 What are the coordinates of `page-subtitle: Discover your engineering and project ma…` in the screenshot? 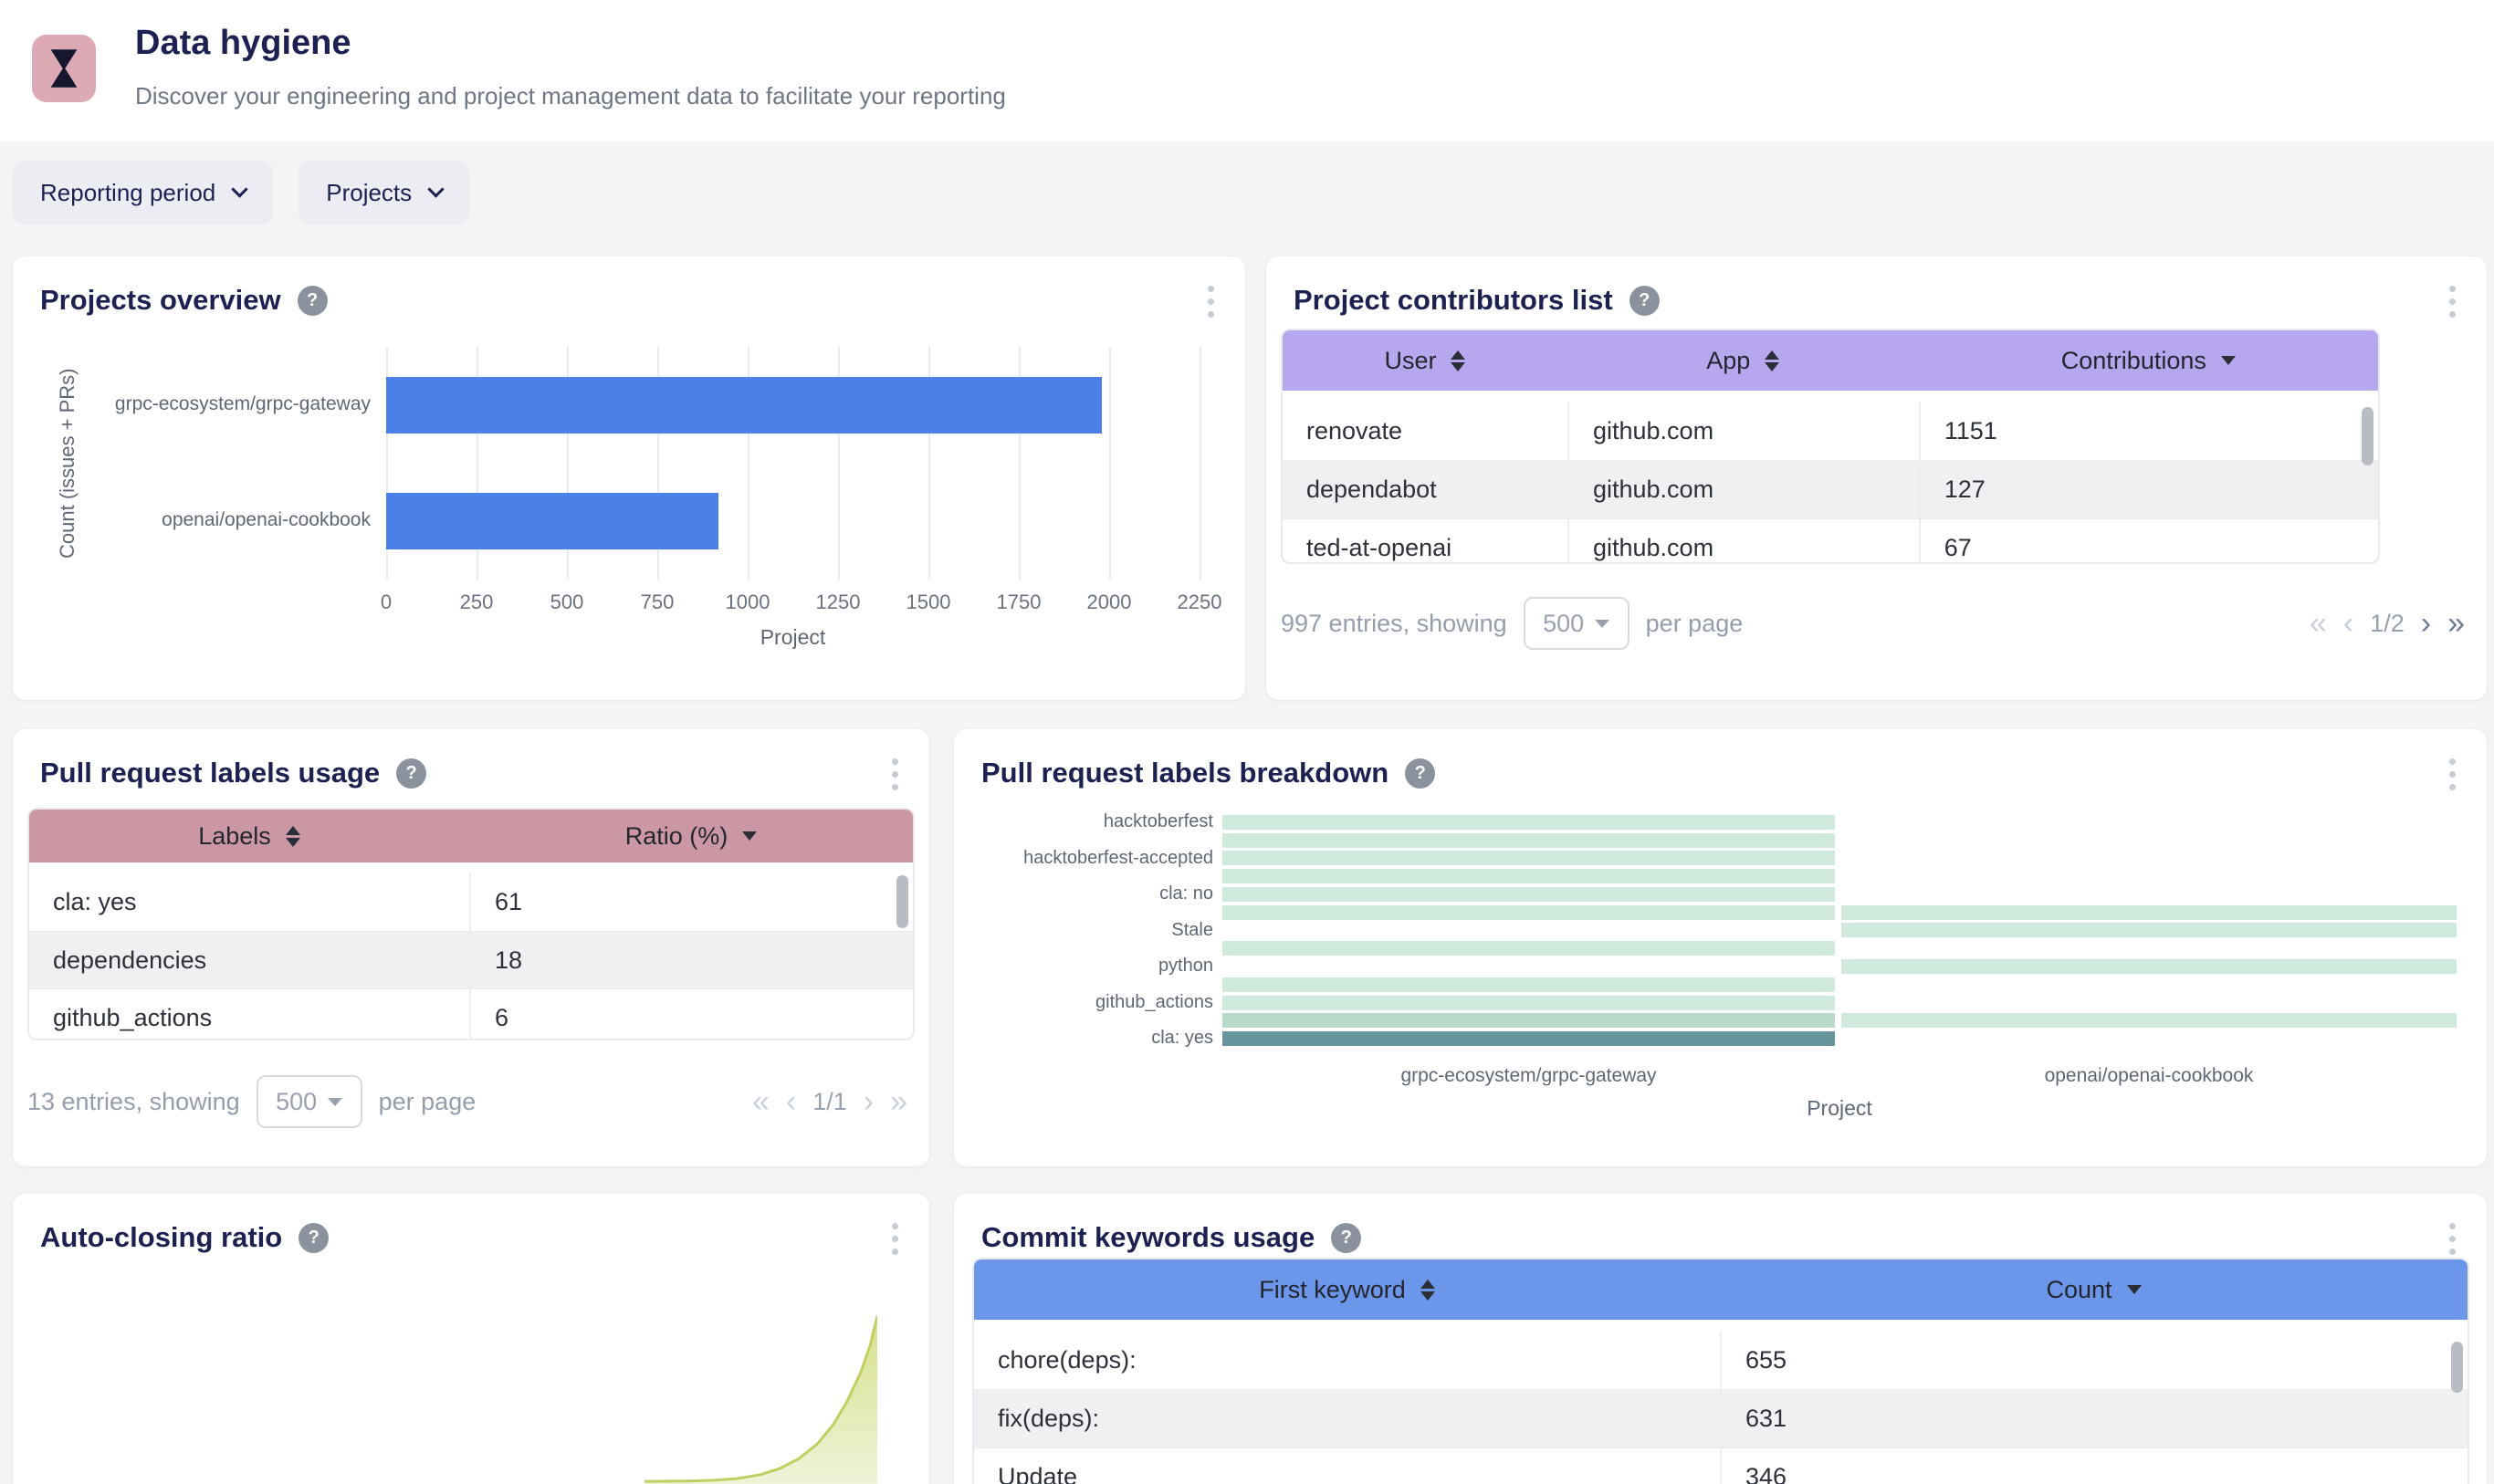 It's located at (570, 96).